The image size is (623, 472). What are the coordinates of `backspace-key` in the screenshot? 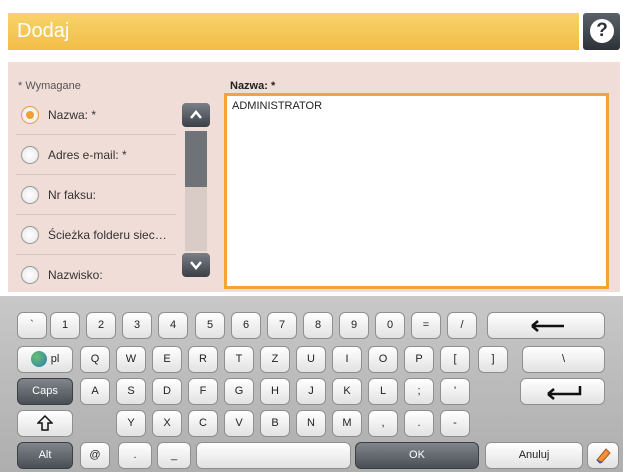 It's located at (546, 325).